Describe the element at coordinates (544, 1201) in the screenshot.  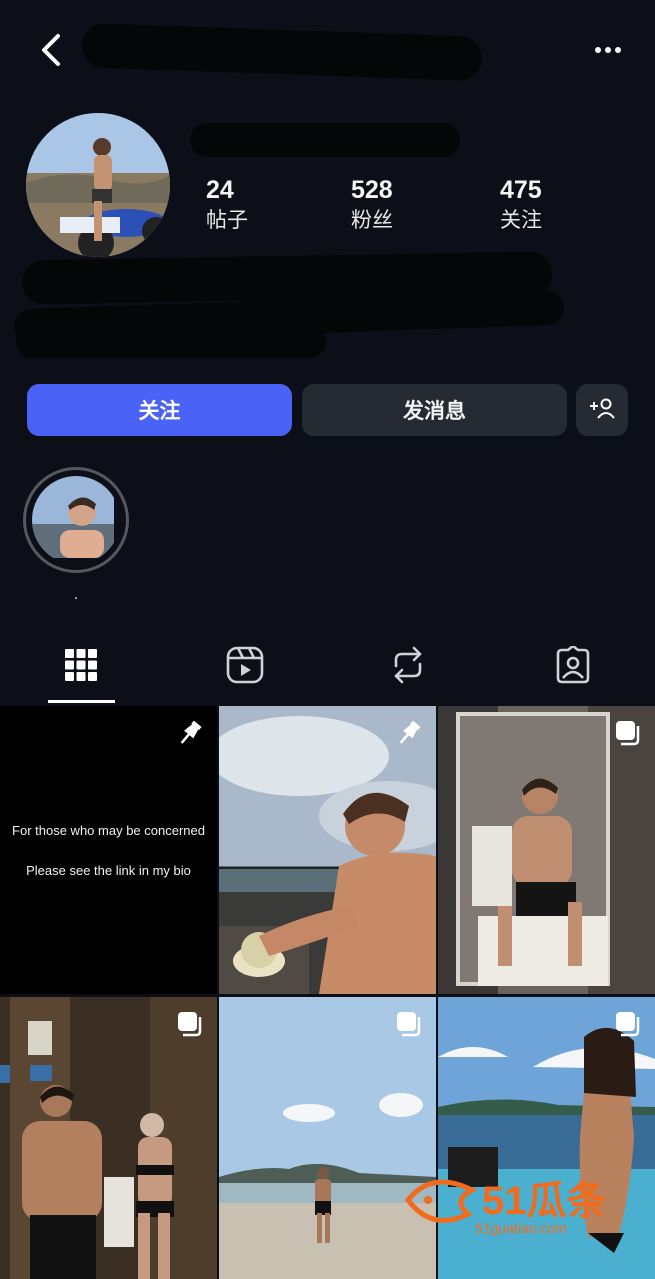
I see `watermark-brand: 51瓜条` at that location.